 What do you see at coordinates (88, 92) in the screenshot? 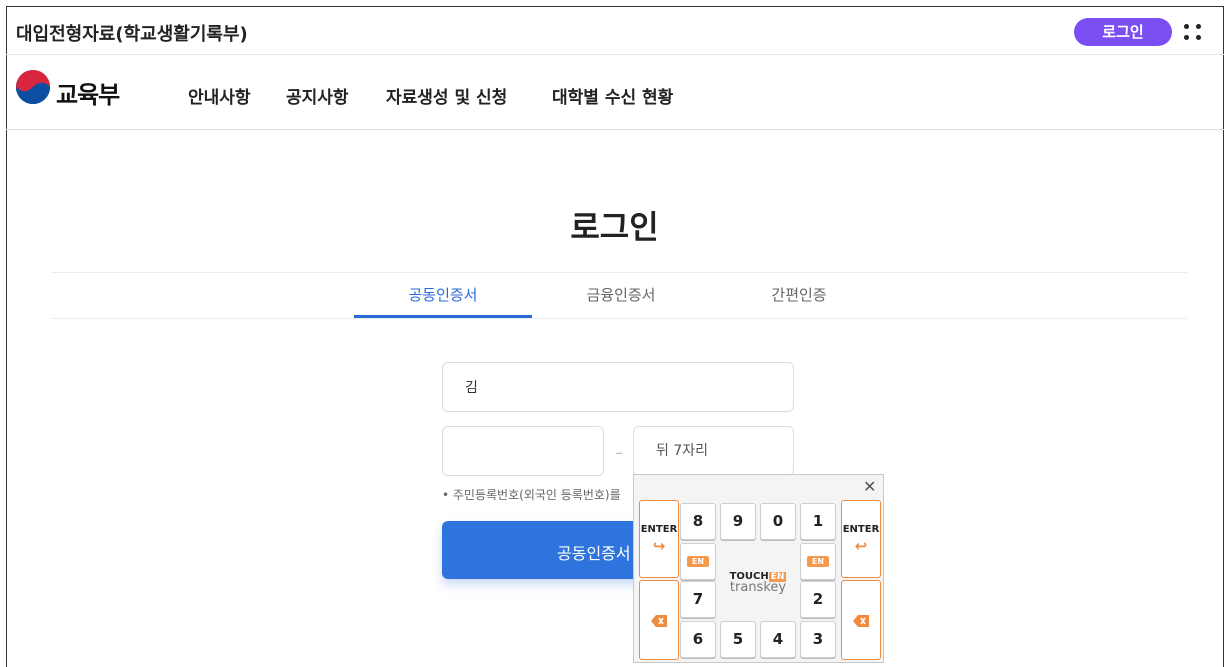
I see `logo-text: 교육부` at bounding box center [88, 92].